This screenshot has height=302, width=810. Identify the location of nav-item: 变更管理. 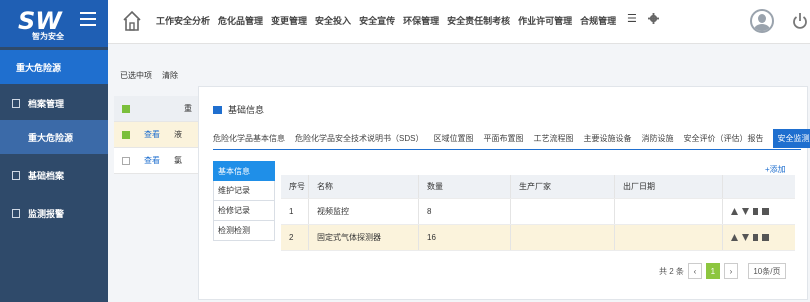
(289, 20).